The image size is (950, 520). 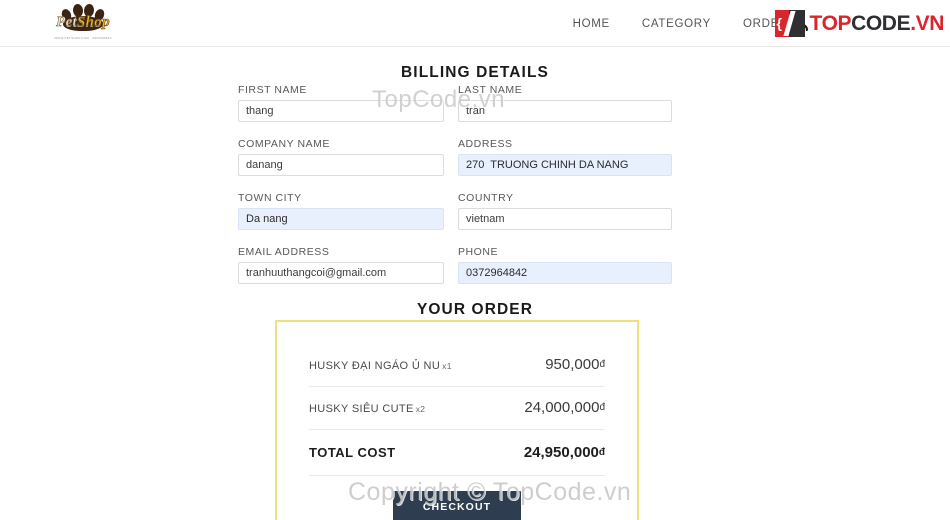 I want to click on brand-text-code: CODE, so click(x=881, y=23).